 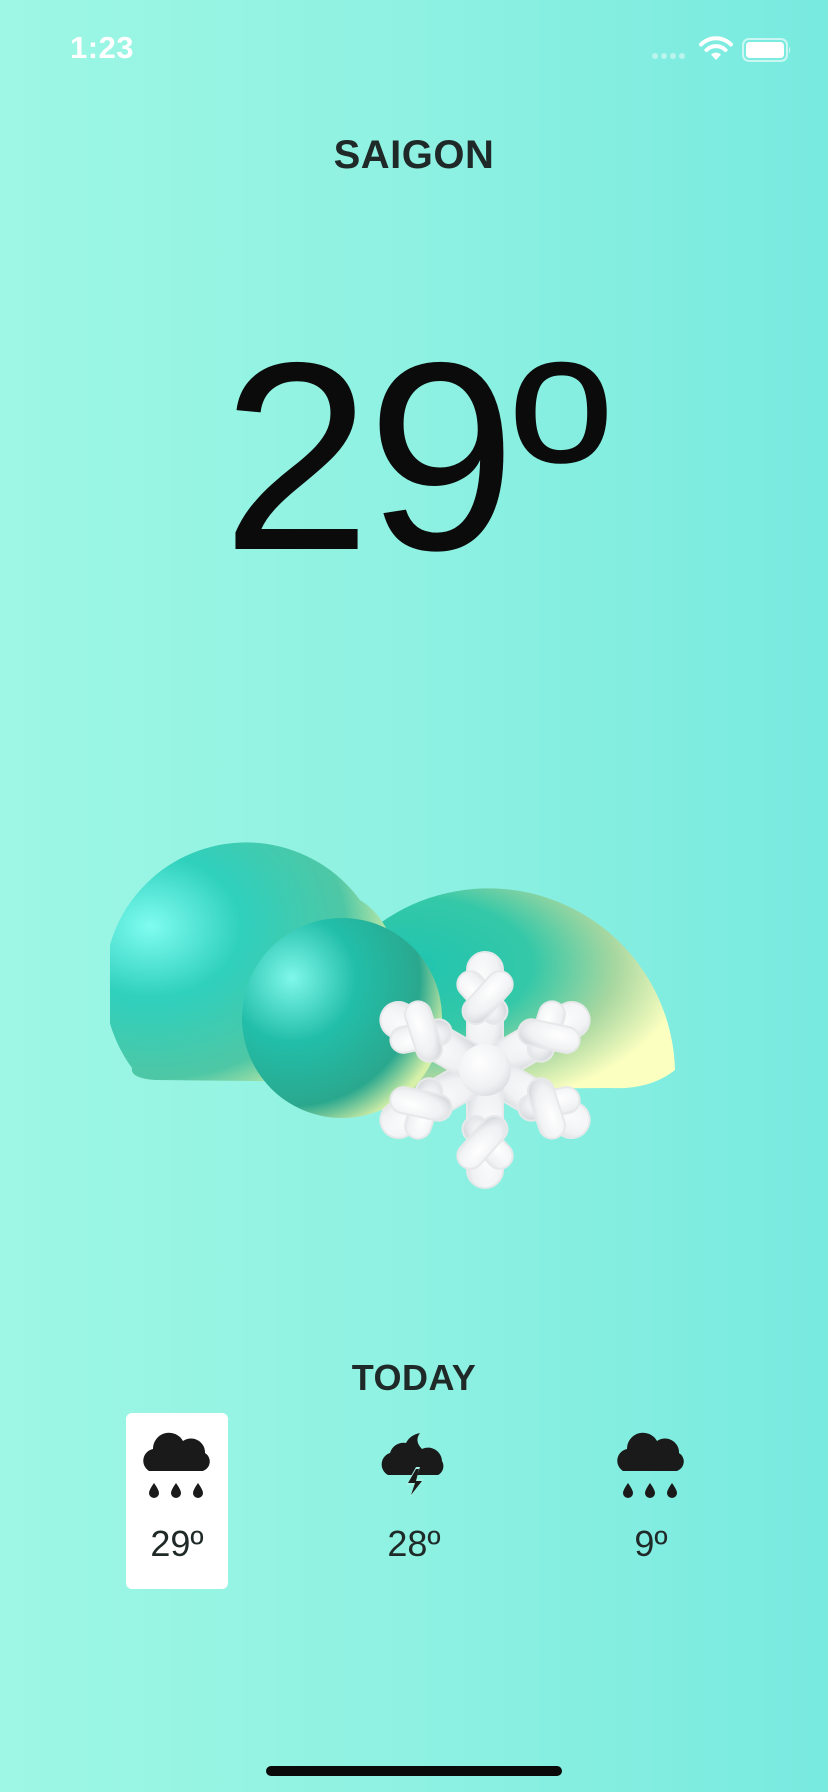 I want to click on forecast-temp: 29º, so click(x=177, y=1543).